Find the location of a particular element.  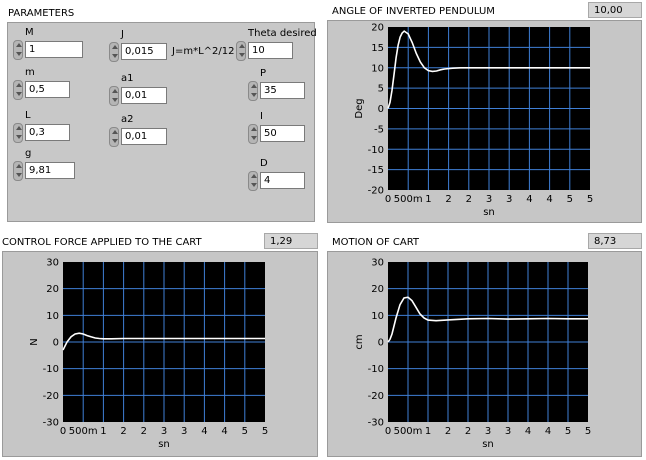

force-ytick-label: 0 is located at coordinates (56, 343).